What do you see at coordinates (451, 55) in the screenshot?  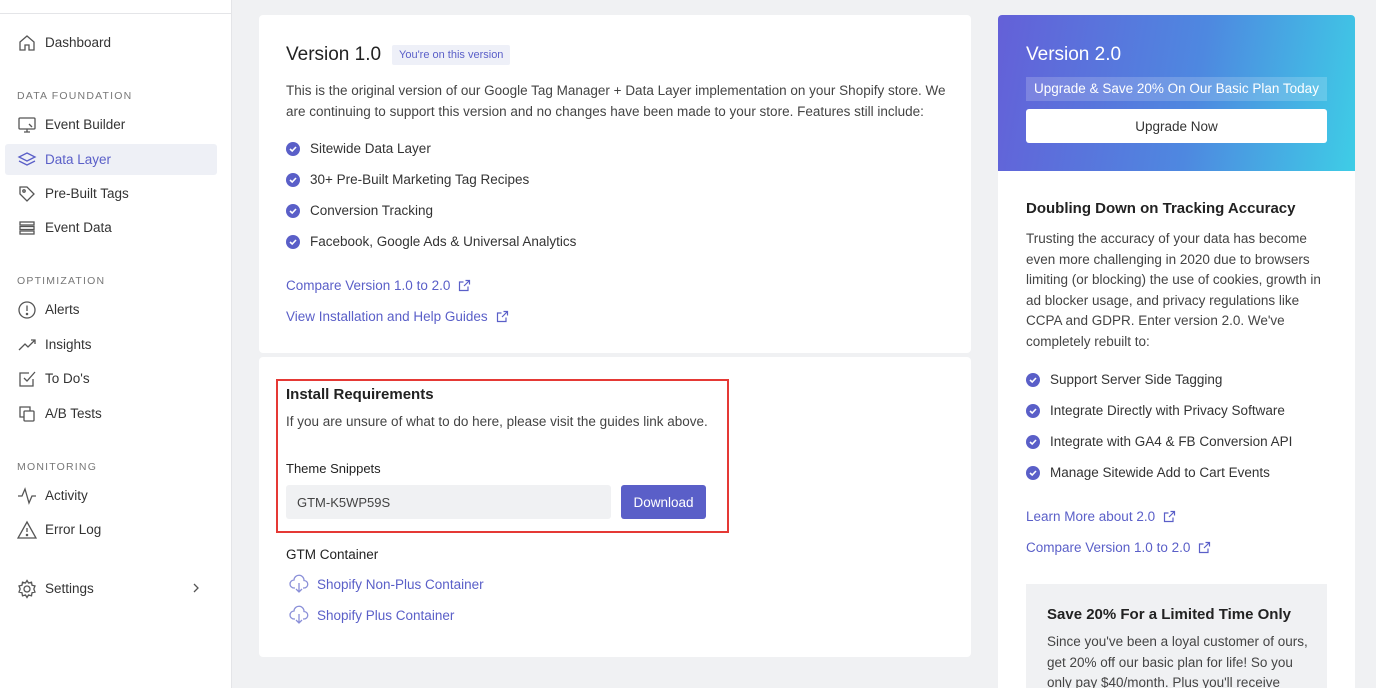 I see `current-version-badge: You're on this version` at bounding box center [451, 55].